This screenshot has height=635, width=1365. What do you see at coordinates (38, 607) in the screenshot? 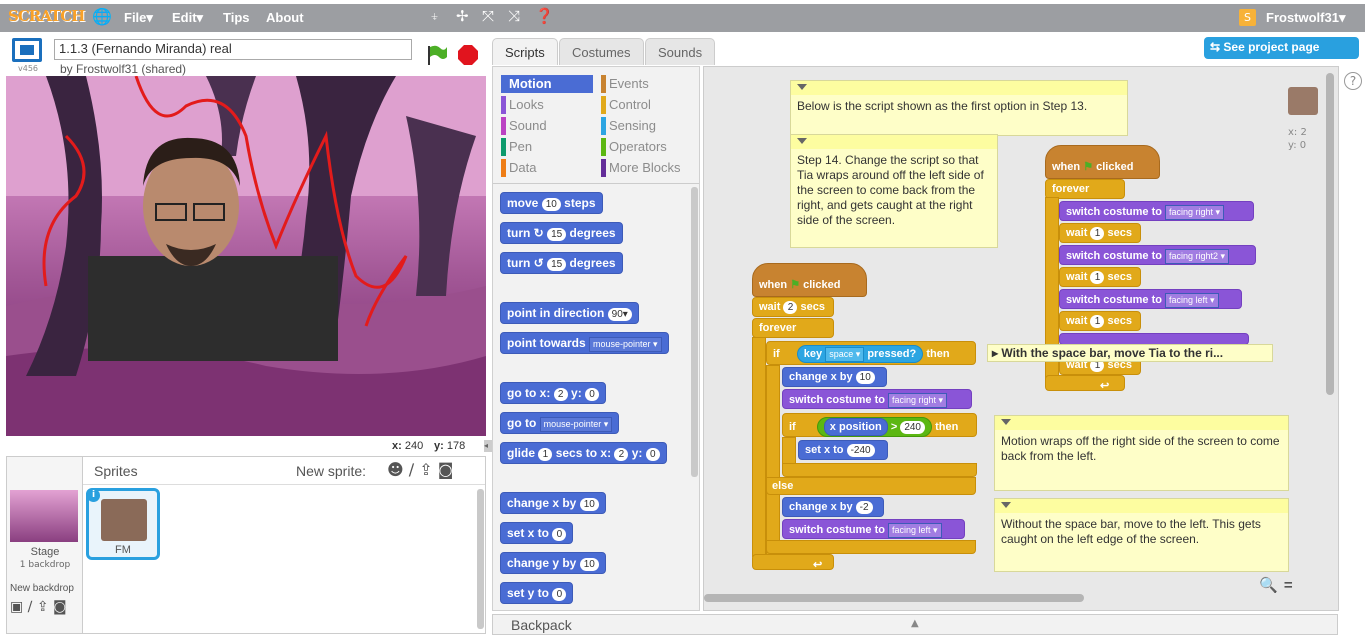
I see `backdrop-tools-icons: ▣ ∕ ⇪ ◙` at bounding box center [38, 607].